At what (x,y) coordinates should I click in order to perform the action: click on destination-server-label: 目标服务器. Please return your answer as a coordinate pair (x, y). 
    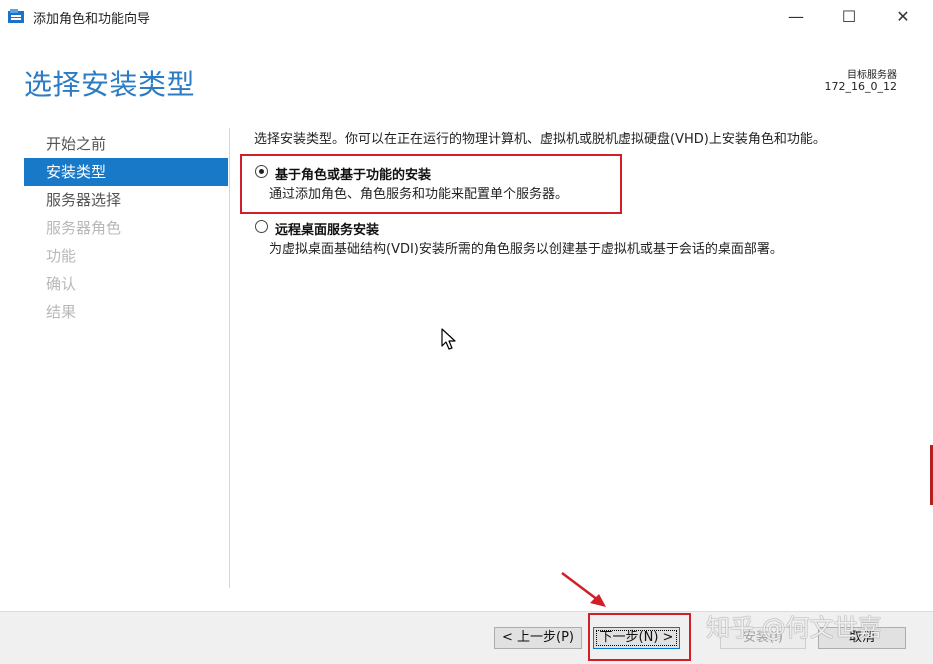
    Looking at the image, I should click on (872, 75).